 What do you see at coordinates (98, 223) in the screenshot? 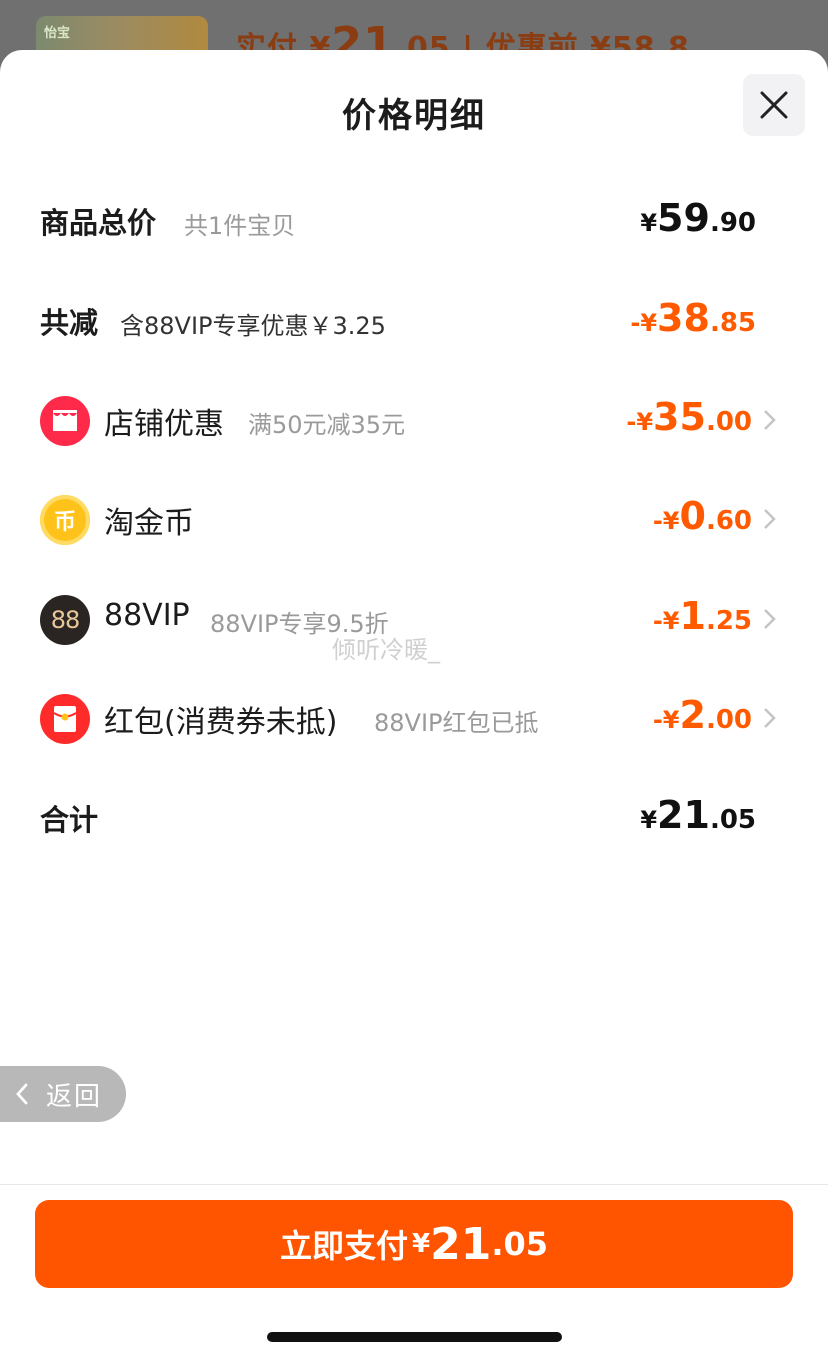
I see `row-label: 商品总价` at bounding box center [98, 223].